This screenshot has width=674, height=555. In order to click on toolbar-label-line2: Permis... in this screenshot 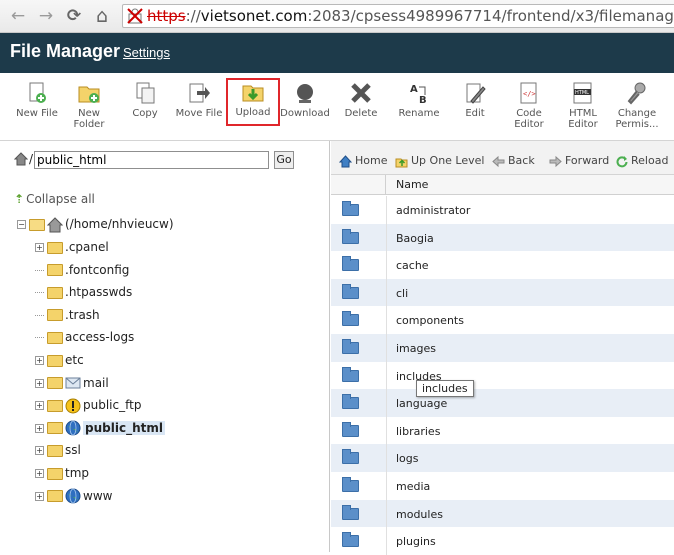, I will do `click(637, 124)`.